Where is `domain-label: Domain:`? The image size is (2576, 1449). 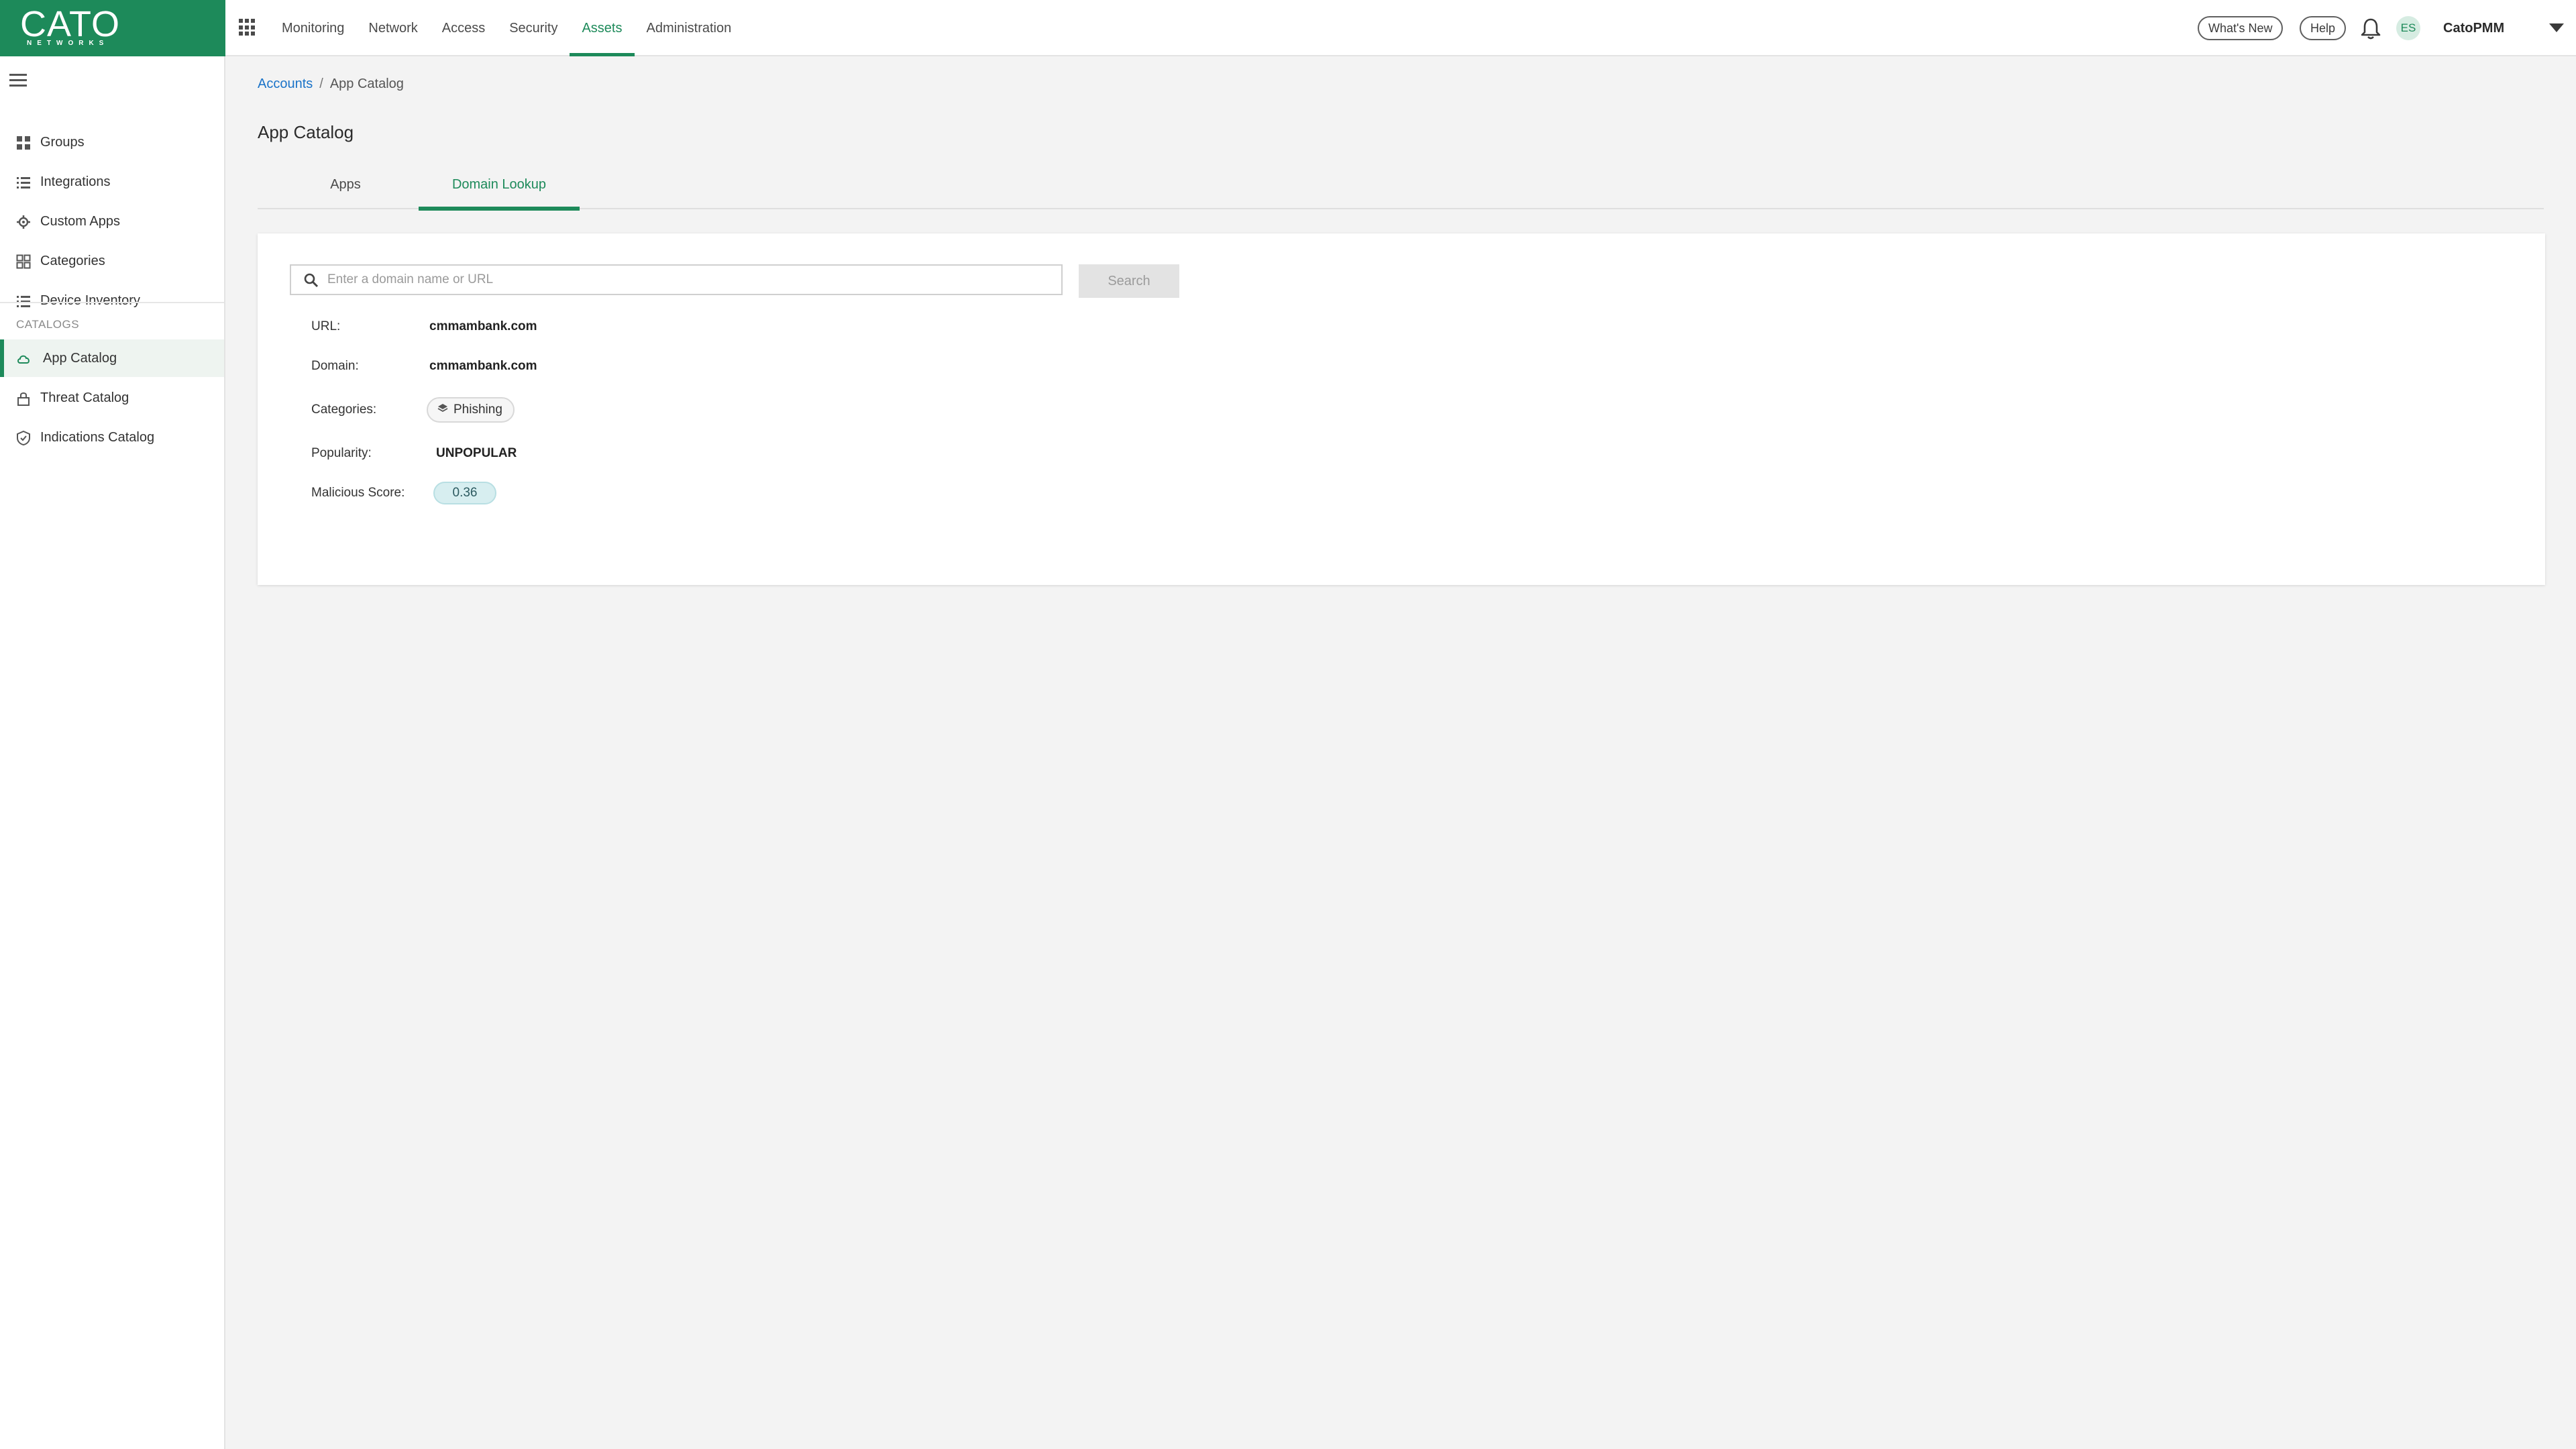 domain-label: Domain: is located at coordinates (335, 366).